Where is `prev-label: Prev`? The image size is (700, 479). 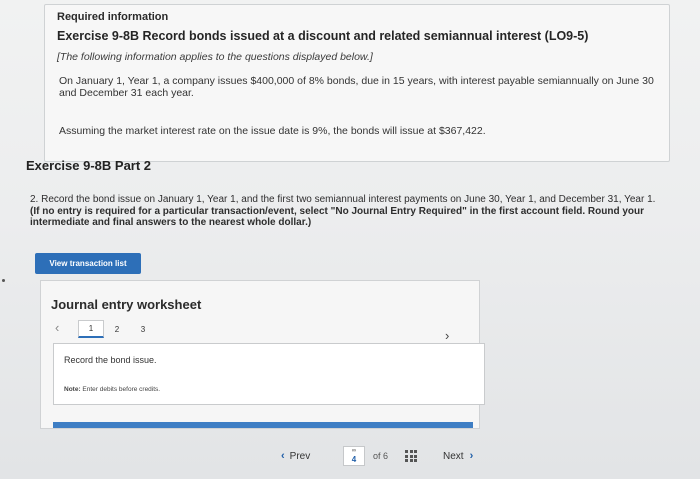 prev-label: Prev is located at coordinates (300, 456).